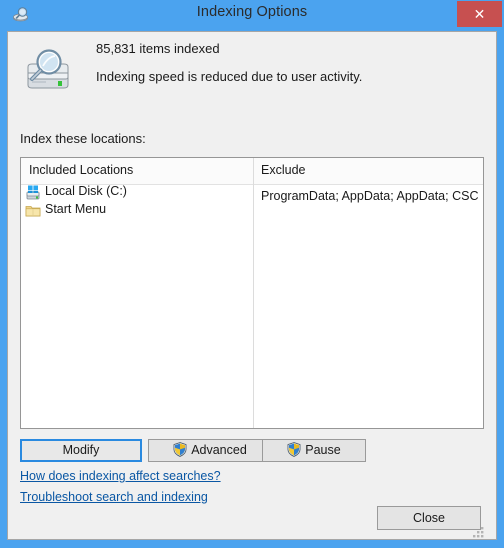 The image size is (504, 548). Describe the element at coordinates (83, 138) in the screenshot. I see `index-locations-label: Index these locations:` at that location.